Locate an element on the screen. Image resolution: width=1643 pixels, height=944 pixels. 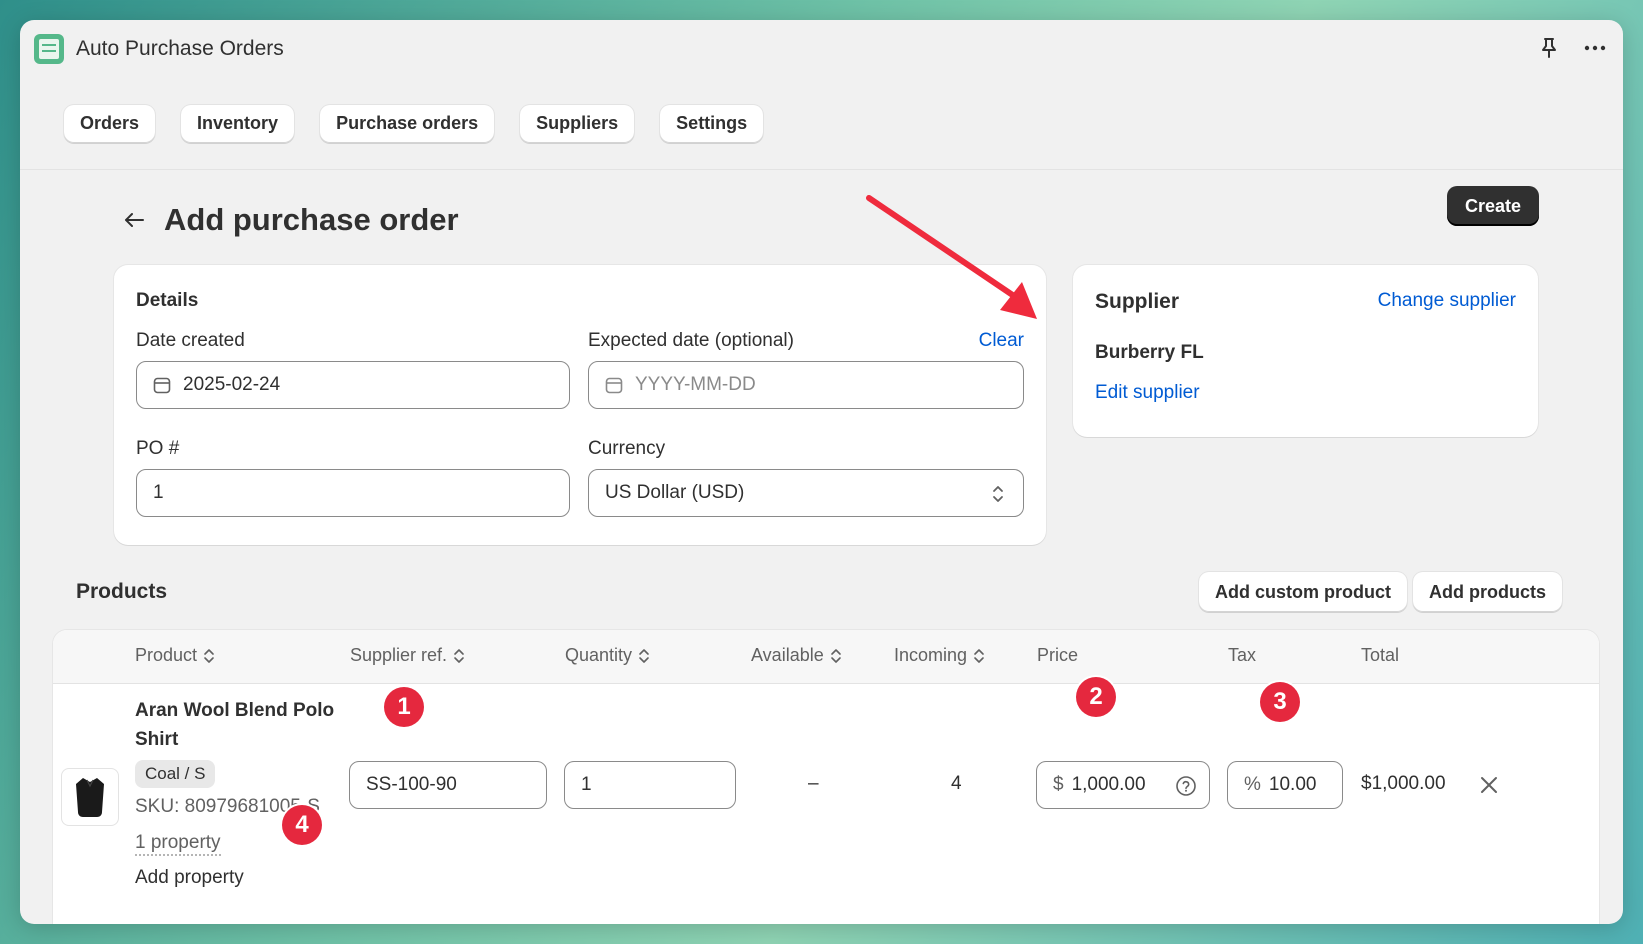
annotation-marker-3: 3 is located at coordinates (1280, 702).